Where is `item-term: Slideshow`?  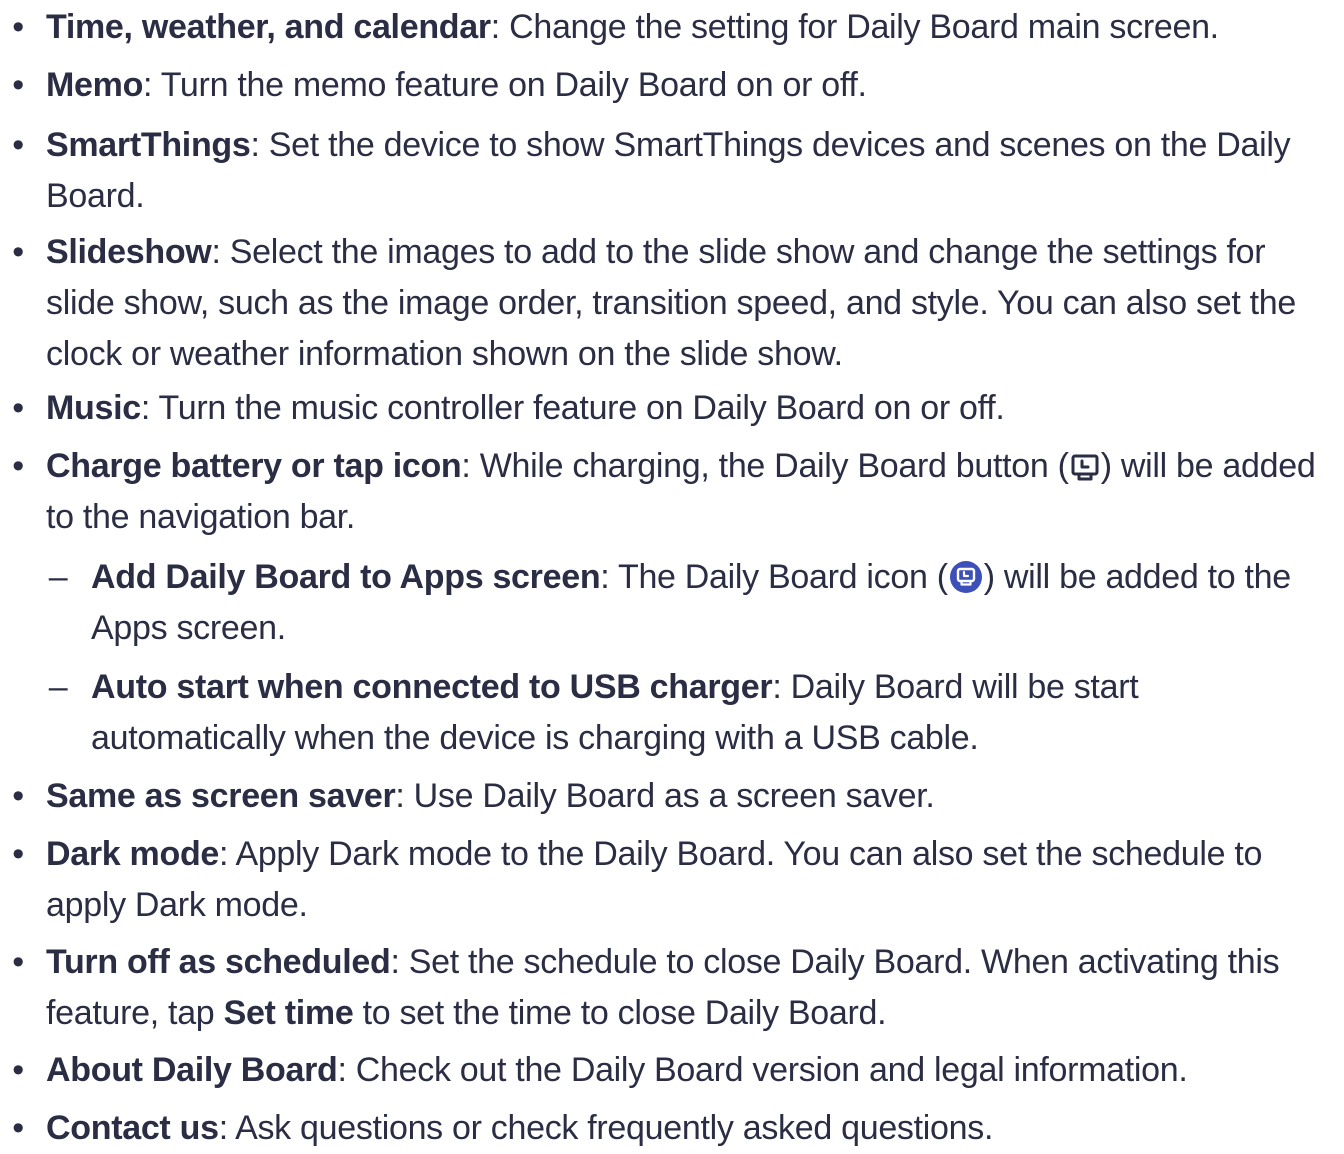 item-term: Slideshow is located at coordinates (129, 252).